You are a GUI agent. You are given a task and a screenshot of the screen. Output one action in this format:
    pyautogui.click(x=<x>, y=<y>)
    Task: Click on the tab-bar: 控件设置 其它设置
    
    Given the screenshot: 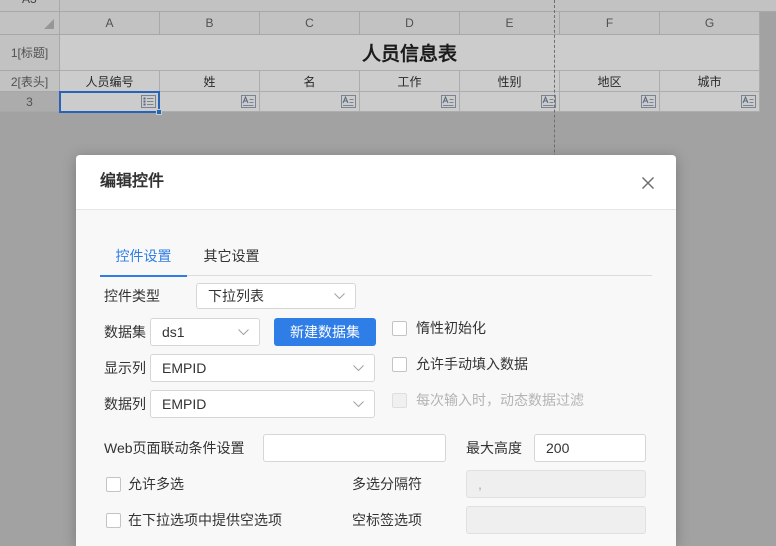 What is the action you would take?
    pyautogui.click(x=376, y=260)
    